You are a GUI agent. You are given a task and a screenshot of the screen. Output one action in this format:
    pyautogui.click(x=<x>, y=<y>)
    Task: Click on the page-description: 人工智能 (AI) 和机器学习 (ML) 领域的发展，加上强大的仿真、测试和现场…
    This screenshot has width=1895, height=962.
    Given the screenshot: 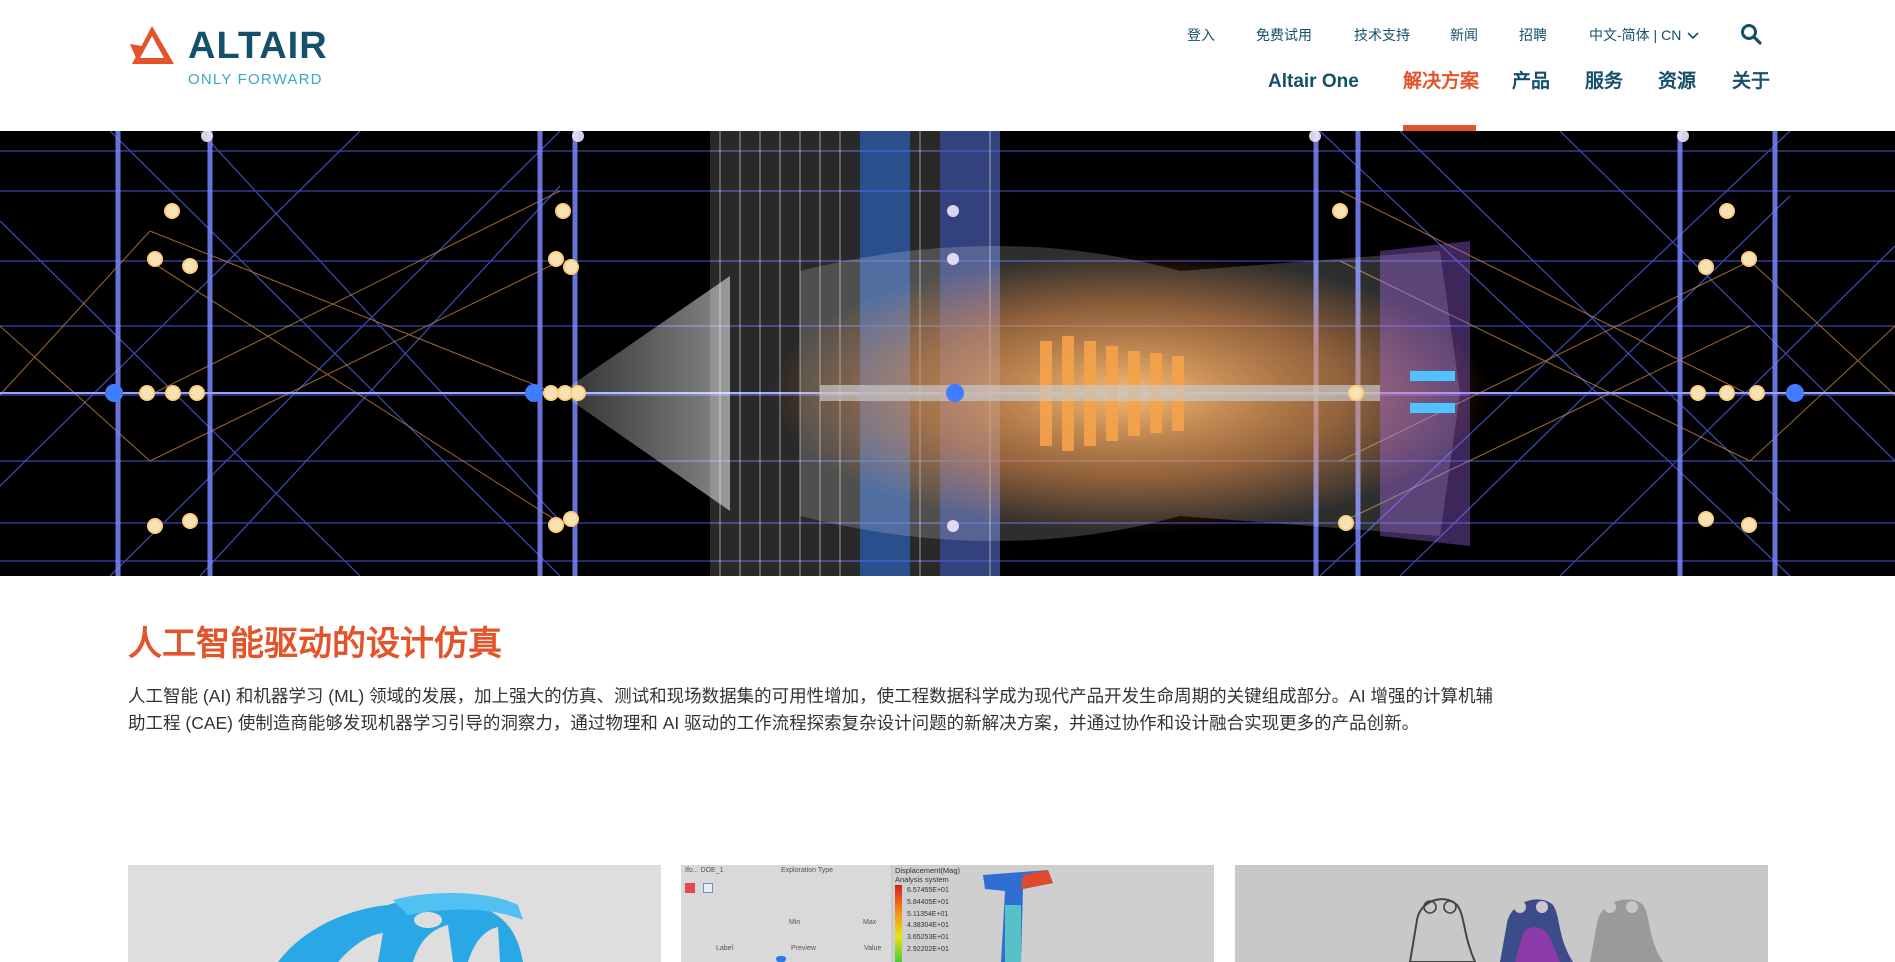 What is the action you would take?
    pyautogui.click(x=810, y=709)
    